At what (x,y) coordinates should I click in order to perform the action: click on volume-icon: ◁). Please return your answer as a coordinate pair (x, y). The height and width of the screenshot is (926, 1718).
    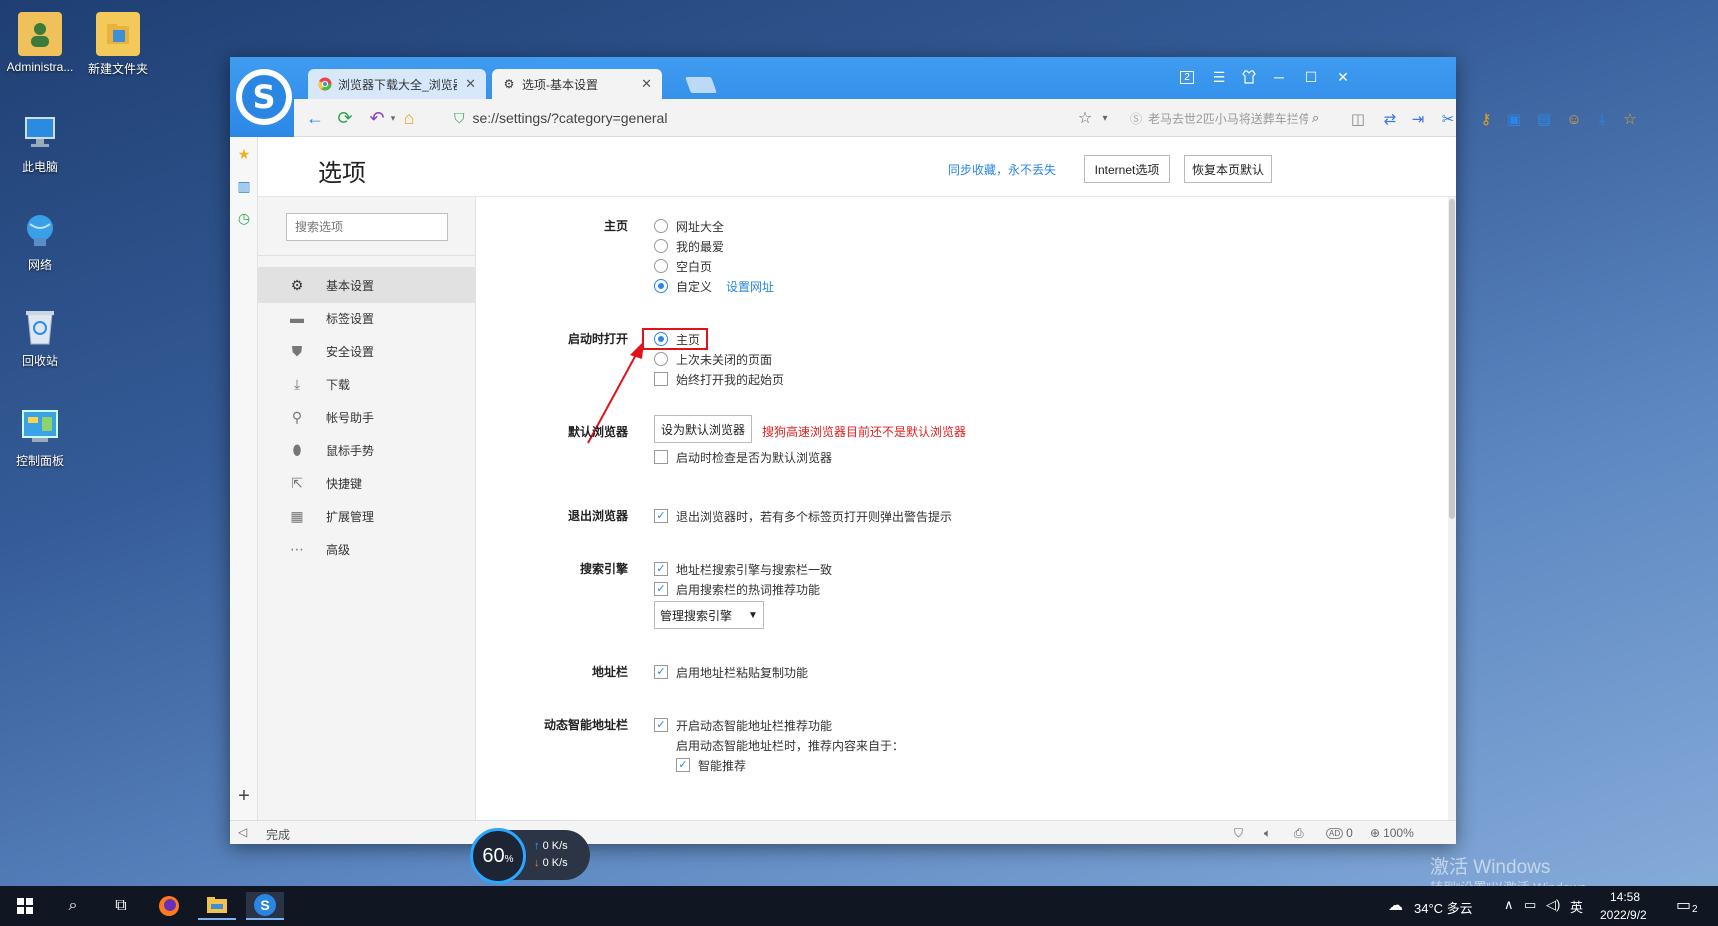
    Looking at the image, I should click on (1553, 905).